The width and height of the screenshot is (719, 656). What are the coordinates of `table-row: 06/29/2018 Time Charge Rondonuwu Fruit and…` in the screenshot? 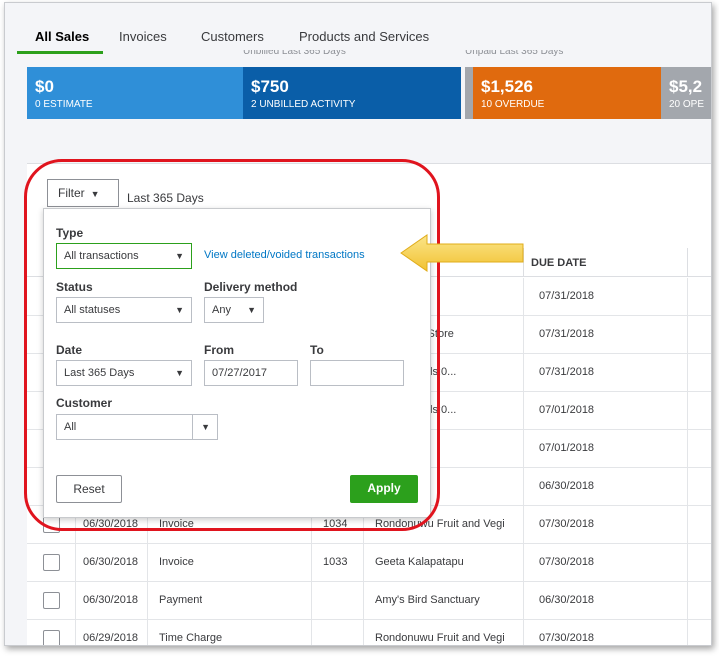 It's located at (369, 632).